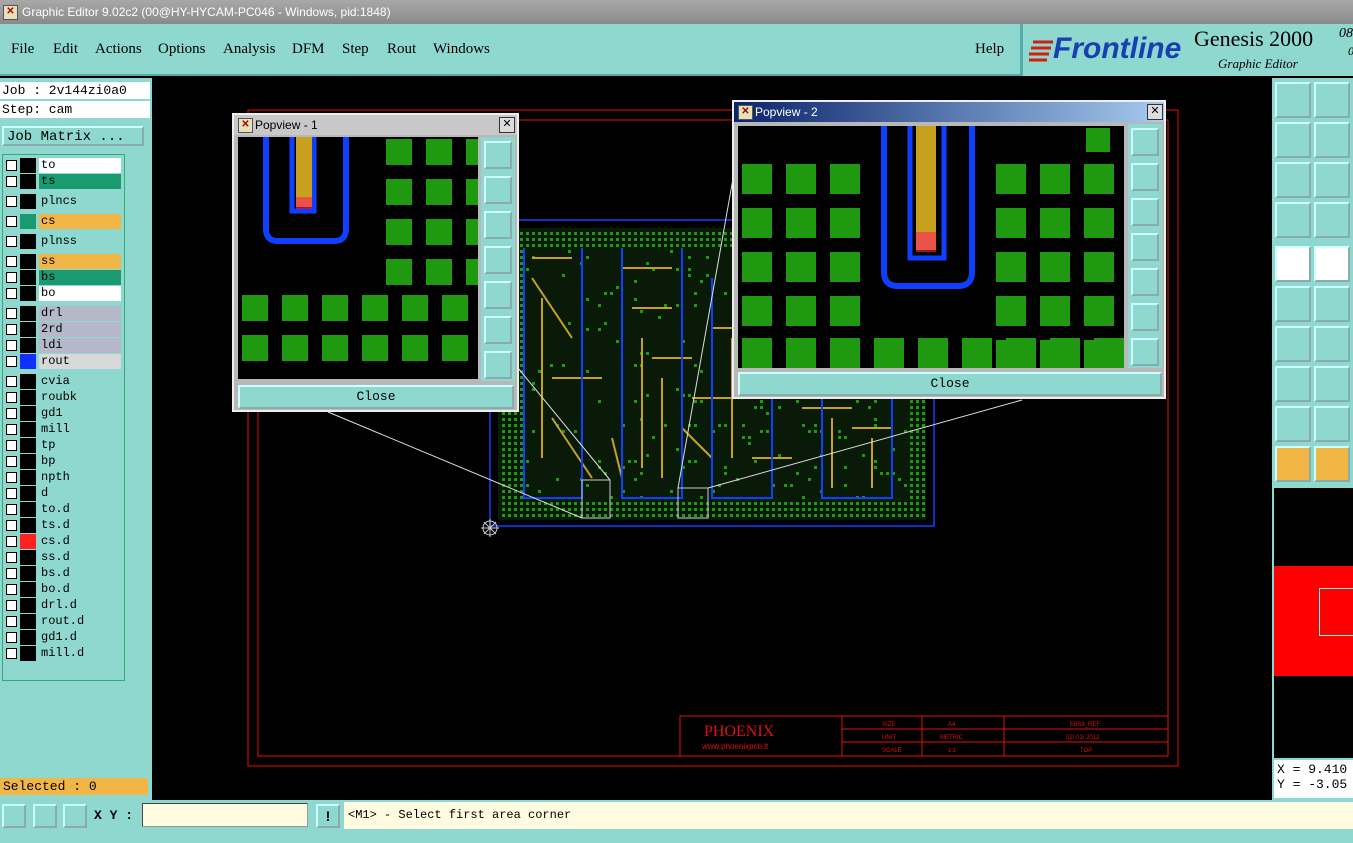 The height and width of the screenshot is (843, 1353). Describe the element at coordinates (118, 49) in the screenshot. I see `menu-actions: Actions` at that location.